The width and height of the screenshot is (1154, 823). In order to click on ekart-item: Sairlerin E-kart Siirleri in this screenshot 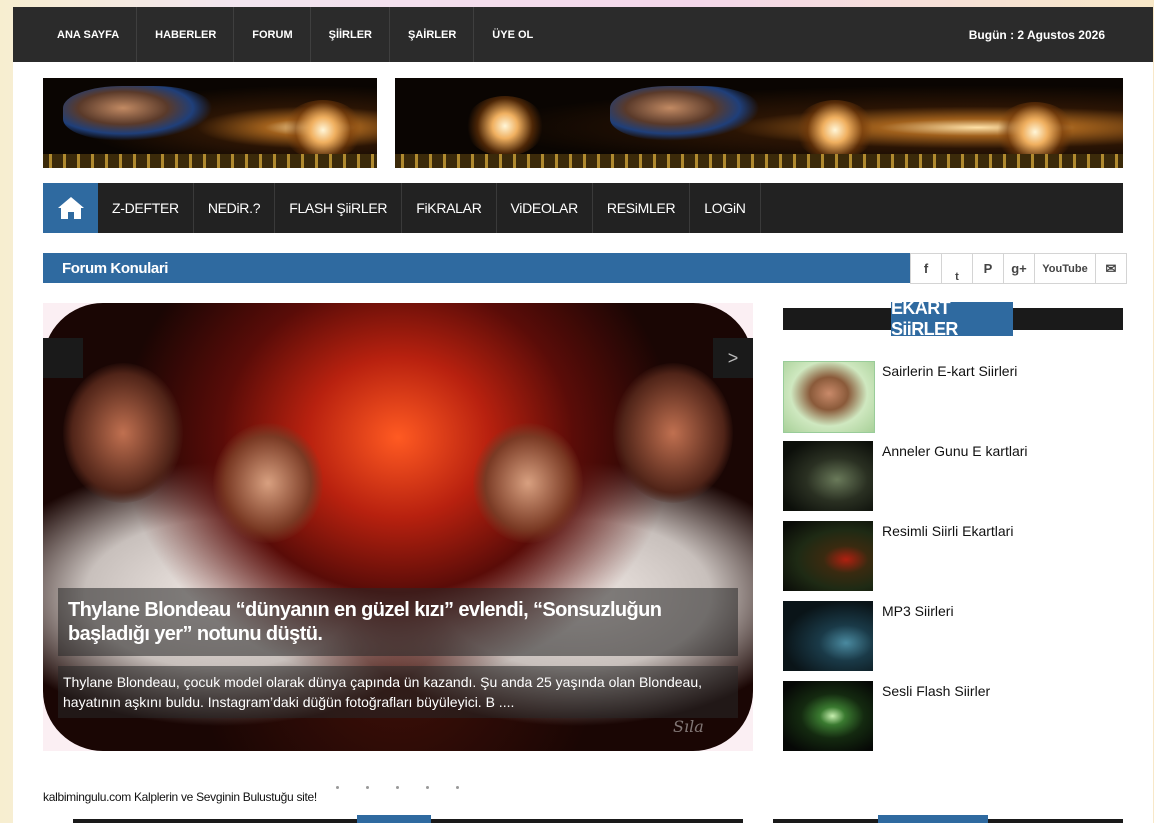, I will do `click(953, 397)`.